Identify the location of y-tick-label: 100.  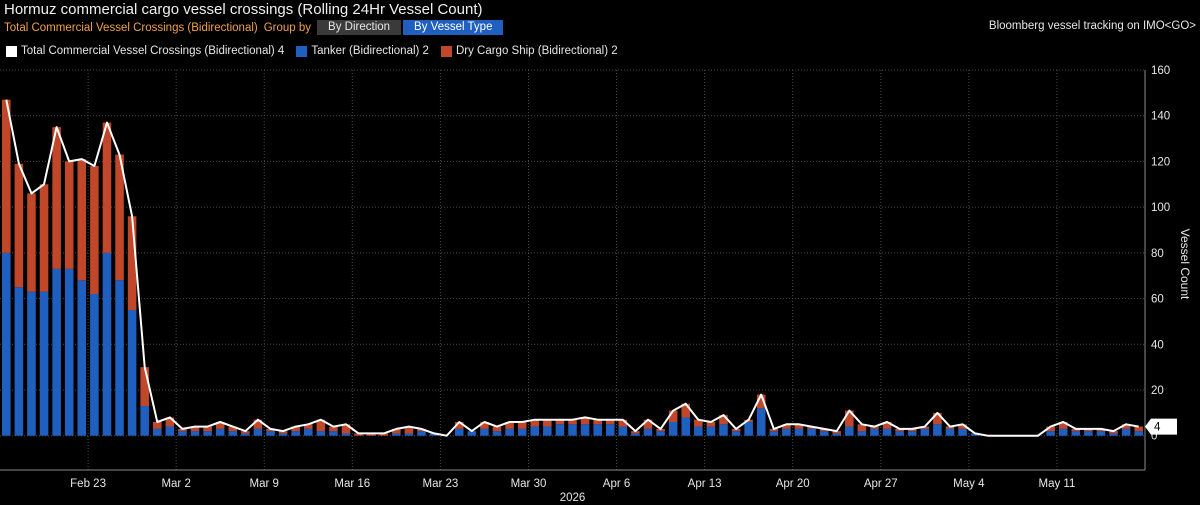
(1160, 208).